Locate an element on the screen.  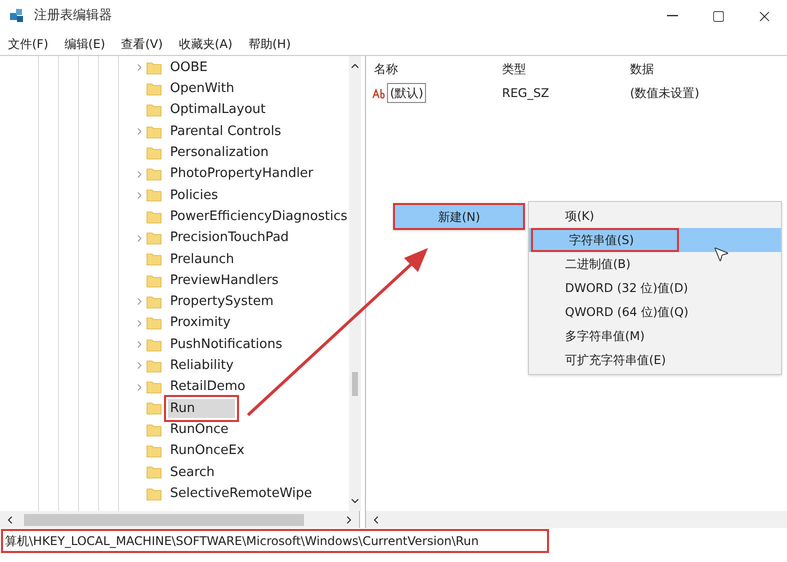
value-type: REG_SZ is located at coordinates (526, 93).